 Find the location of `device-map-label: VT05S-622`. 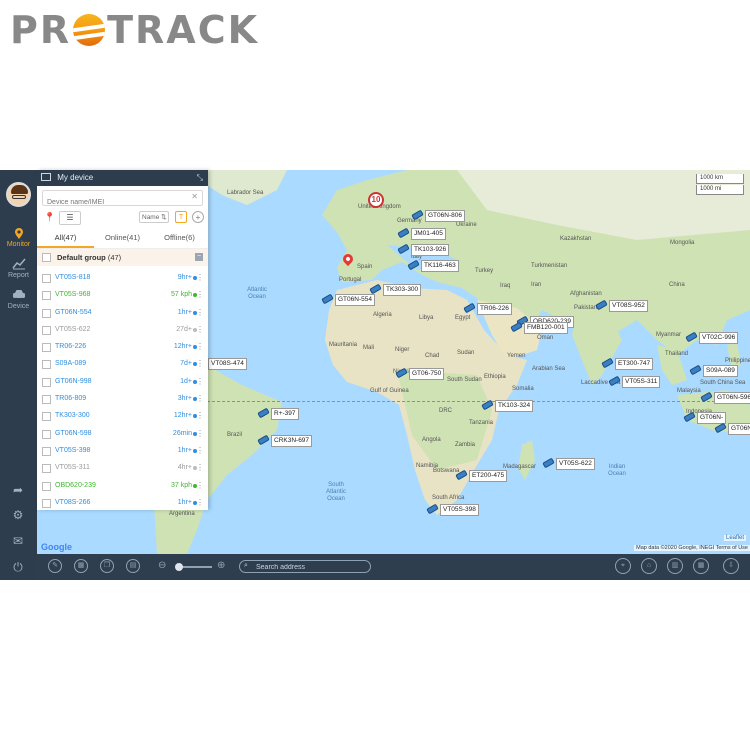

device-map-label: VT05S-622 is located at coordinates (575, 464).